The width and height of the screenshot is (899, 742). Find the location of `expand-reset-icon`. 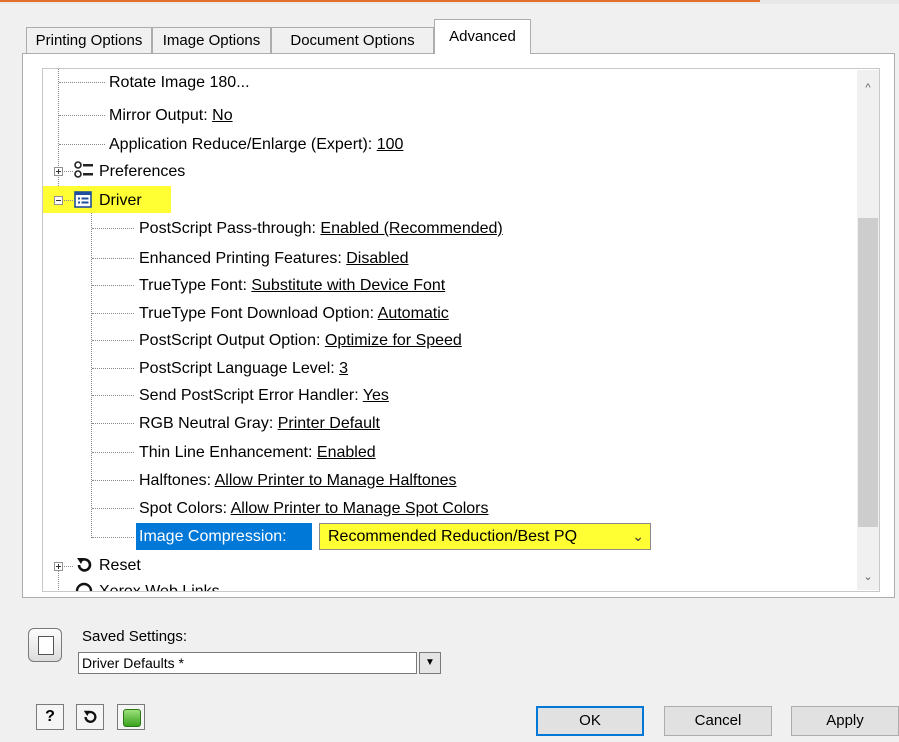

expand-reset-icon is located at coordinates (58, 566).